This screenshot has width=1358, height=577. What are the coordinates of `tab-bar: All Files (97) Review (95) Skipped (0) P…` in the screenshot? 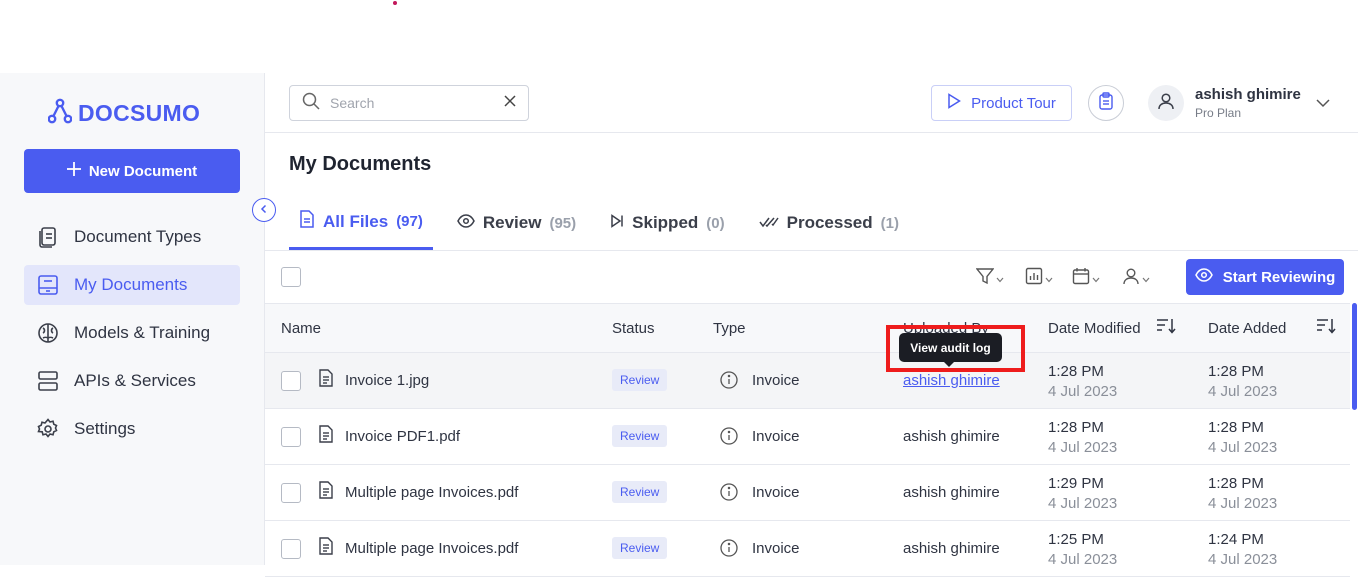 It's located at (606, 223).